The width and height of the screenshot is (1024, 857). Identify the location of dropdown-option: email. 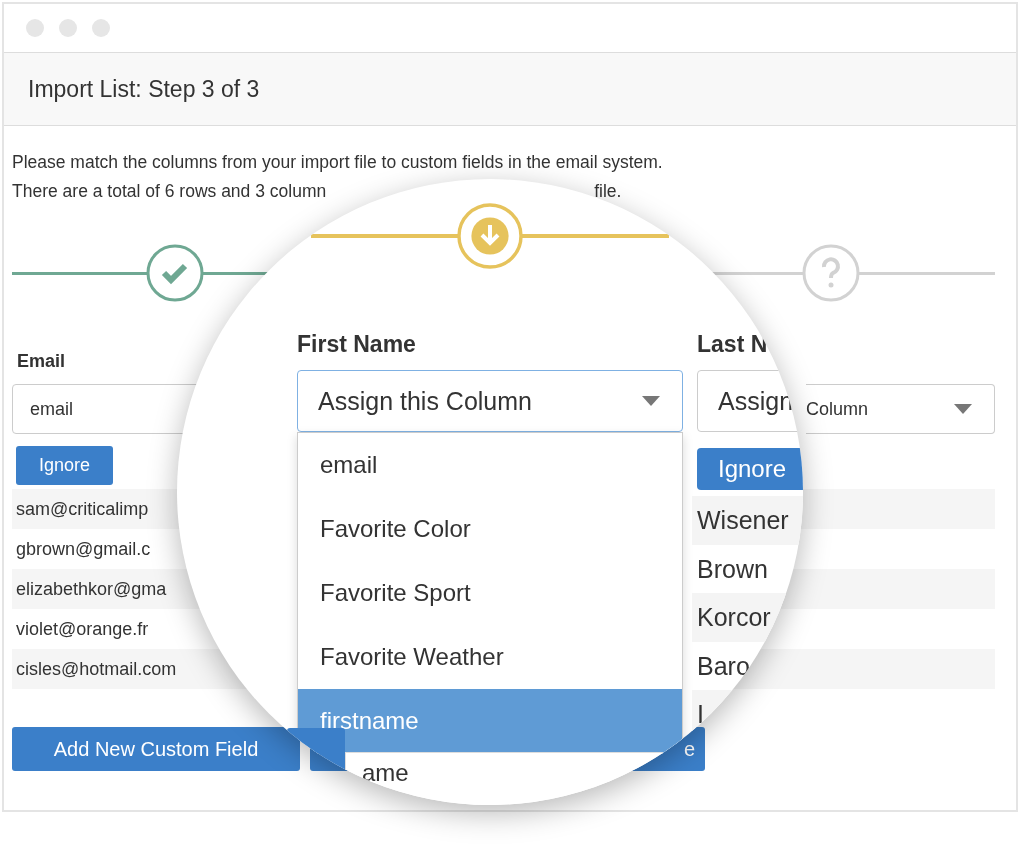
(490, 465).